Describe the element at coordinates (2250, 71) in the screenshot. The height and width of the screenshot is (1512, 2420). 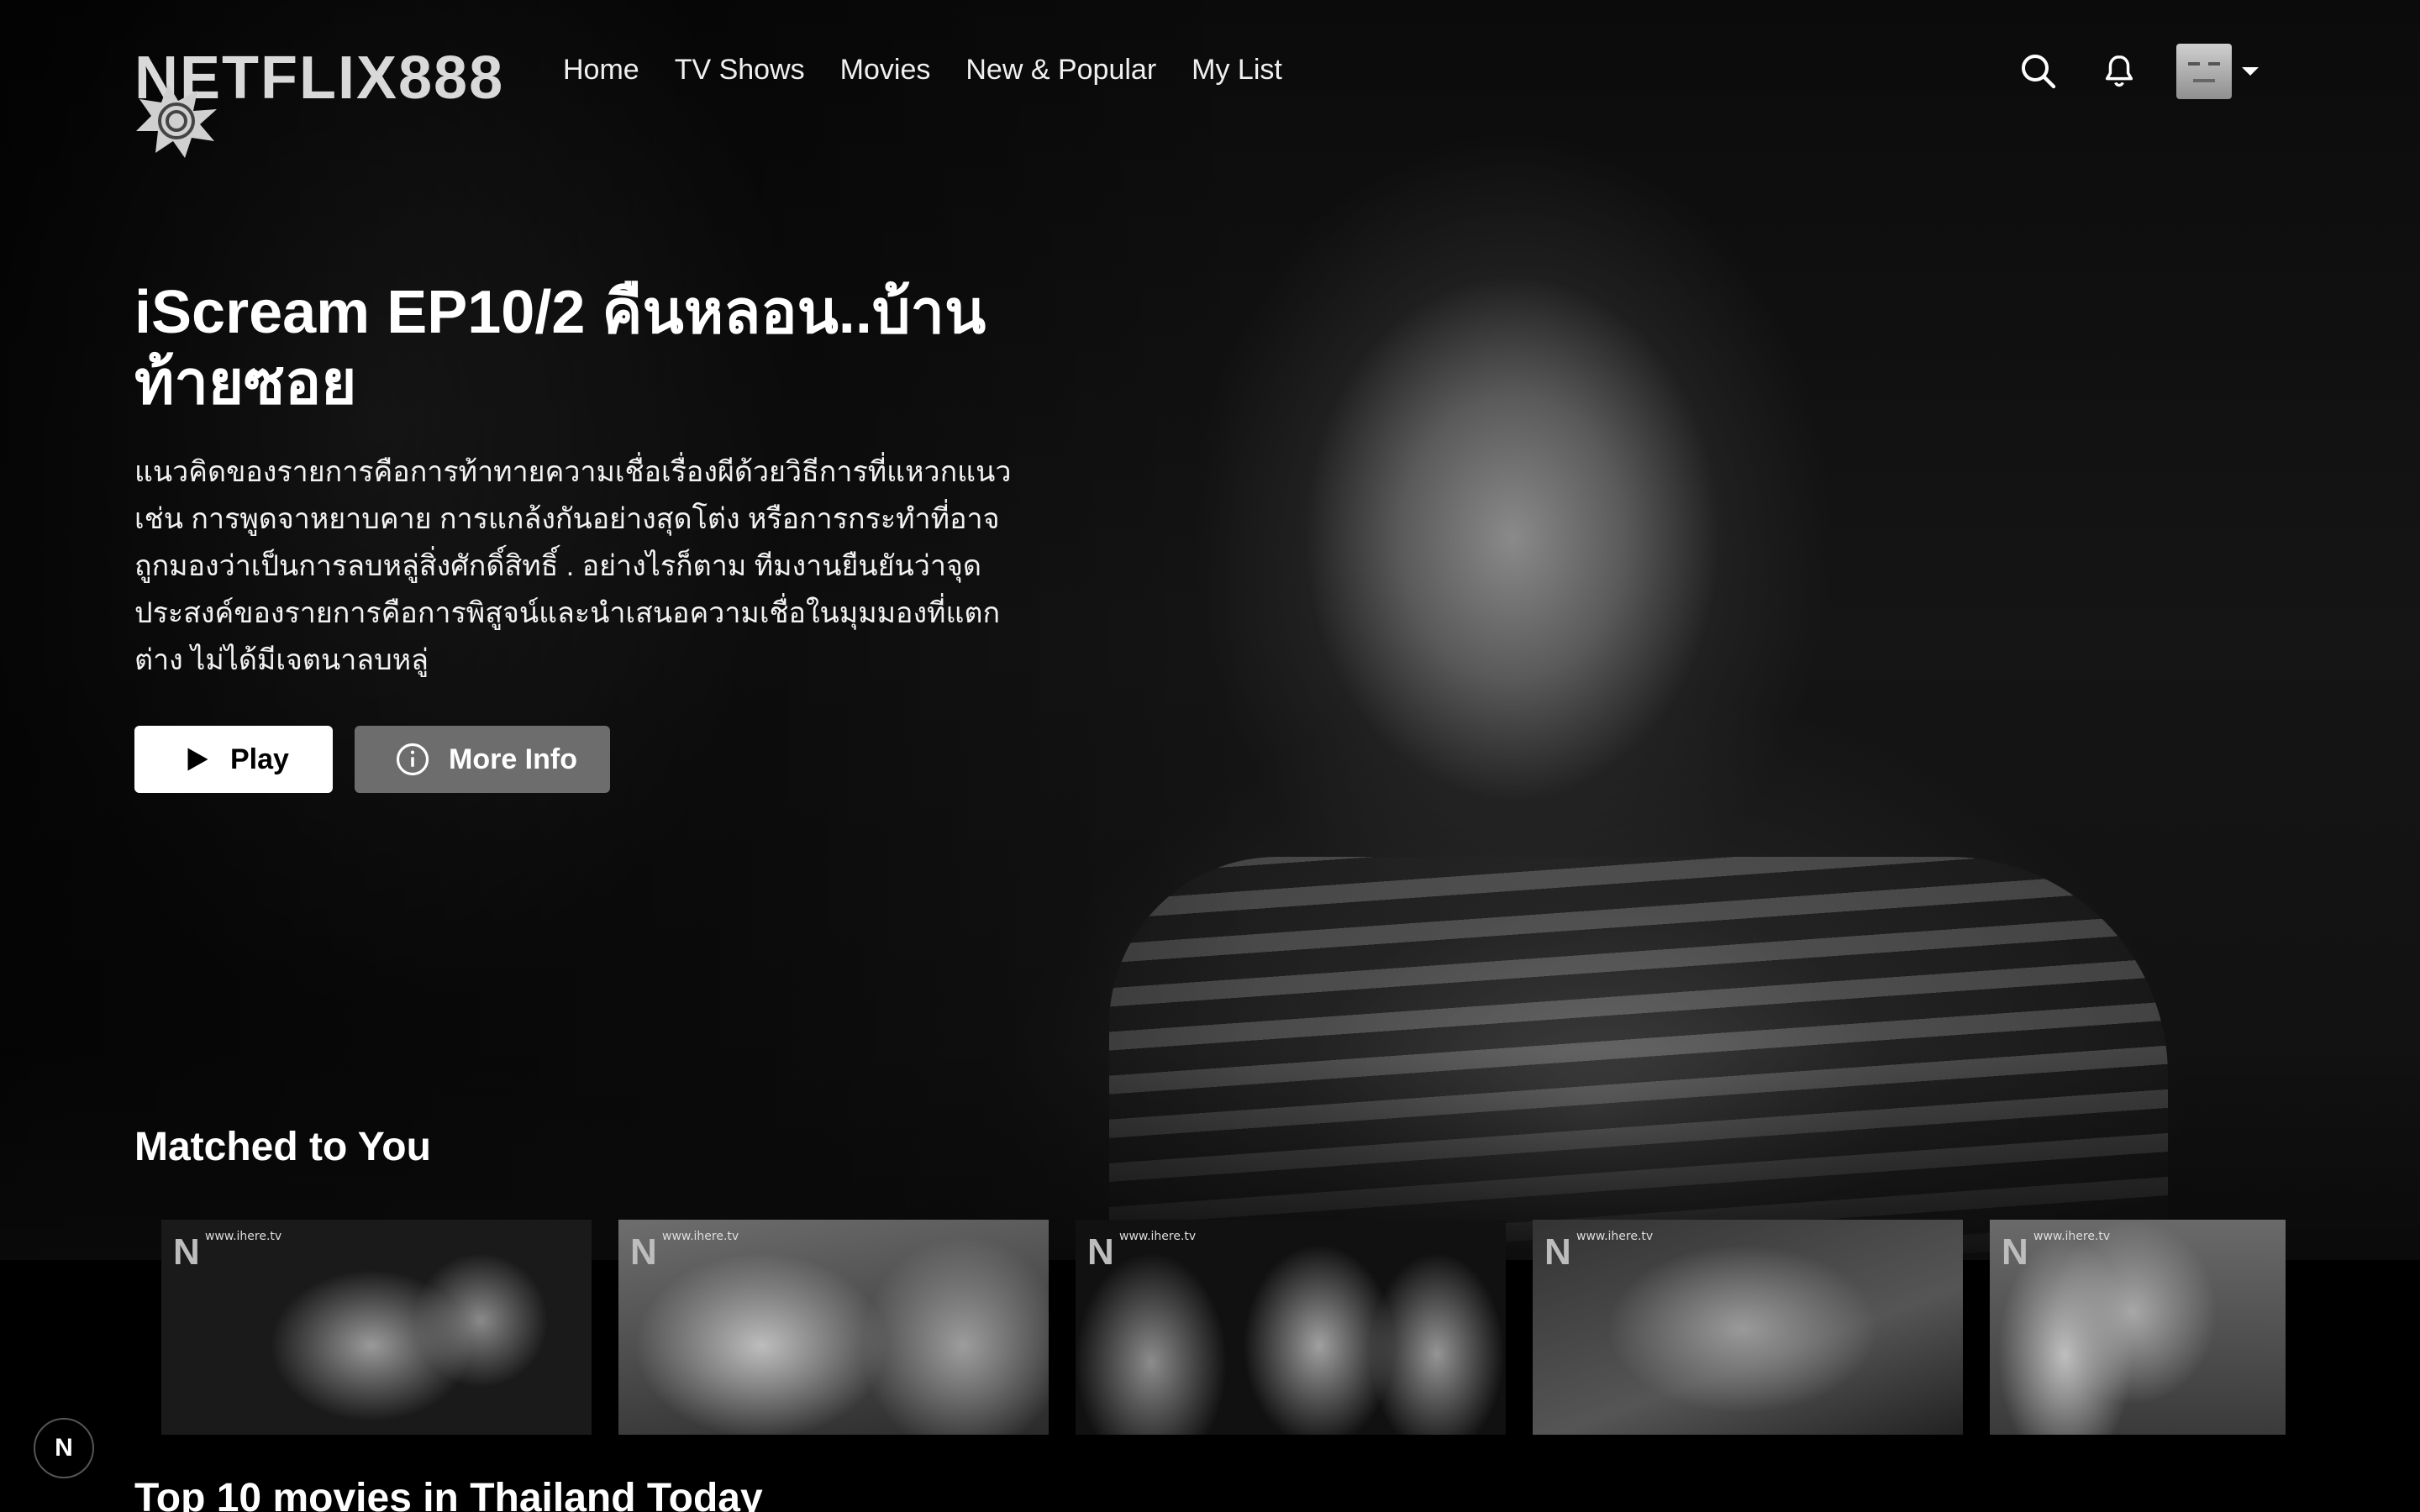
I see `chevron-down-icon` at that location.